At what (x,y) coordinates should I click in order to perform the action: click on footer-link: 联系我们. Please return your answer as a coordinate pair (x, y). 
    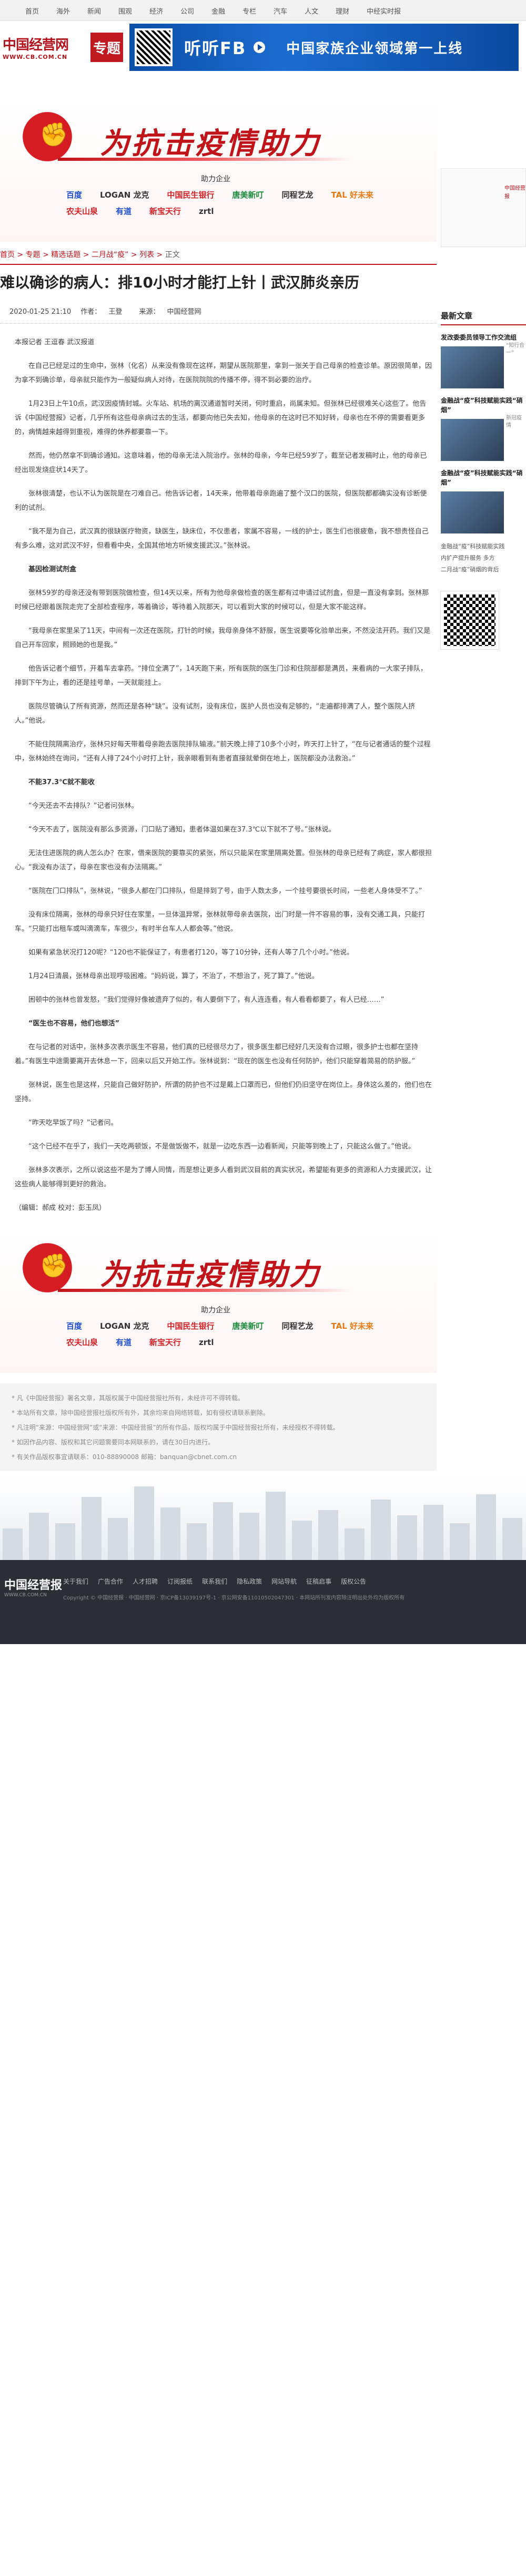
    Looking at the image, I should click on (214, 1581).